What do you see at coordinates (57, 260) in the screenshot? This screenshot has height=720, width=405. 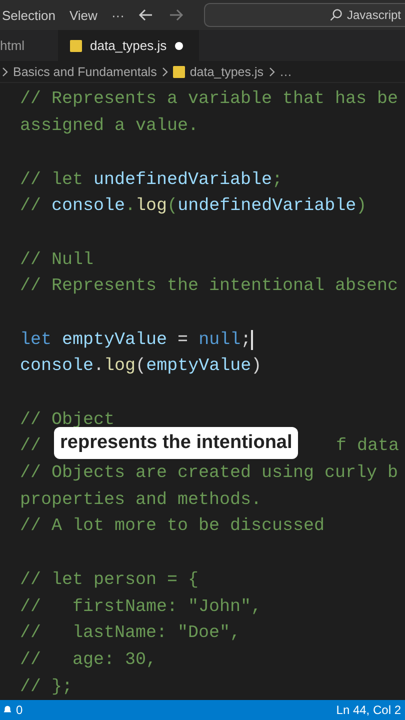 I see `code-line: // Null` at bounding box center [57, 260].